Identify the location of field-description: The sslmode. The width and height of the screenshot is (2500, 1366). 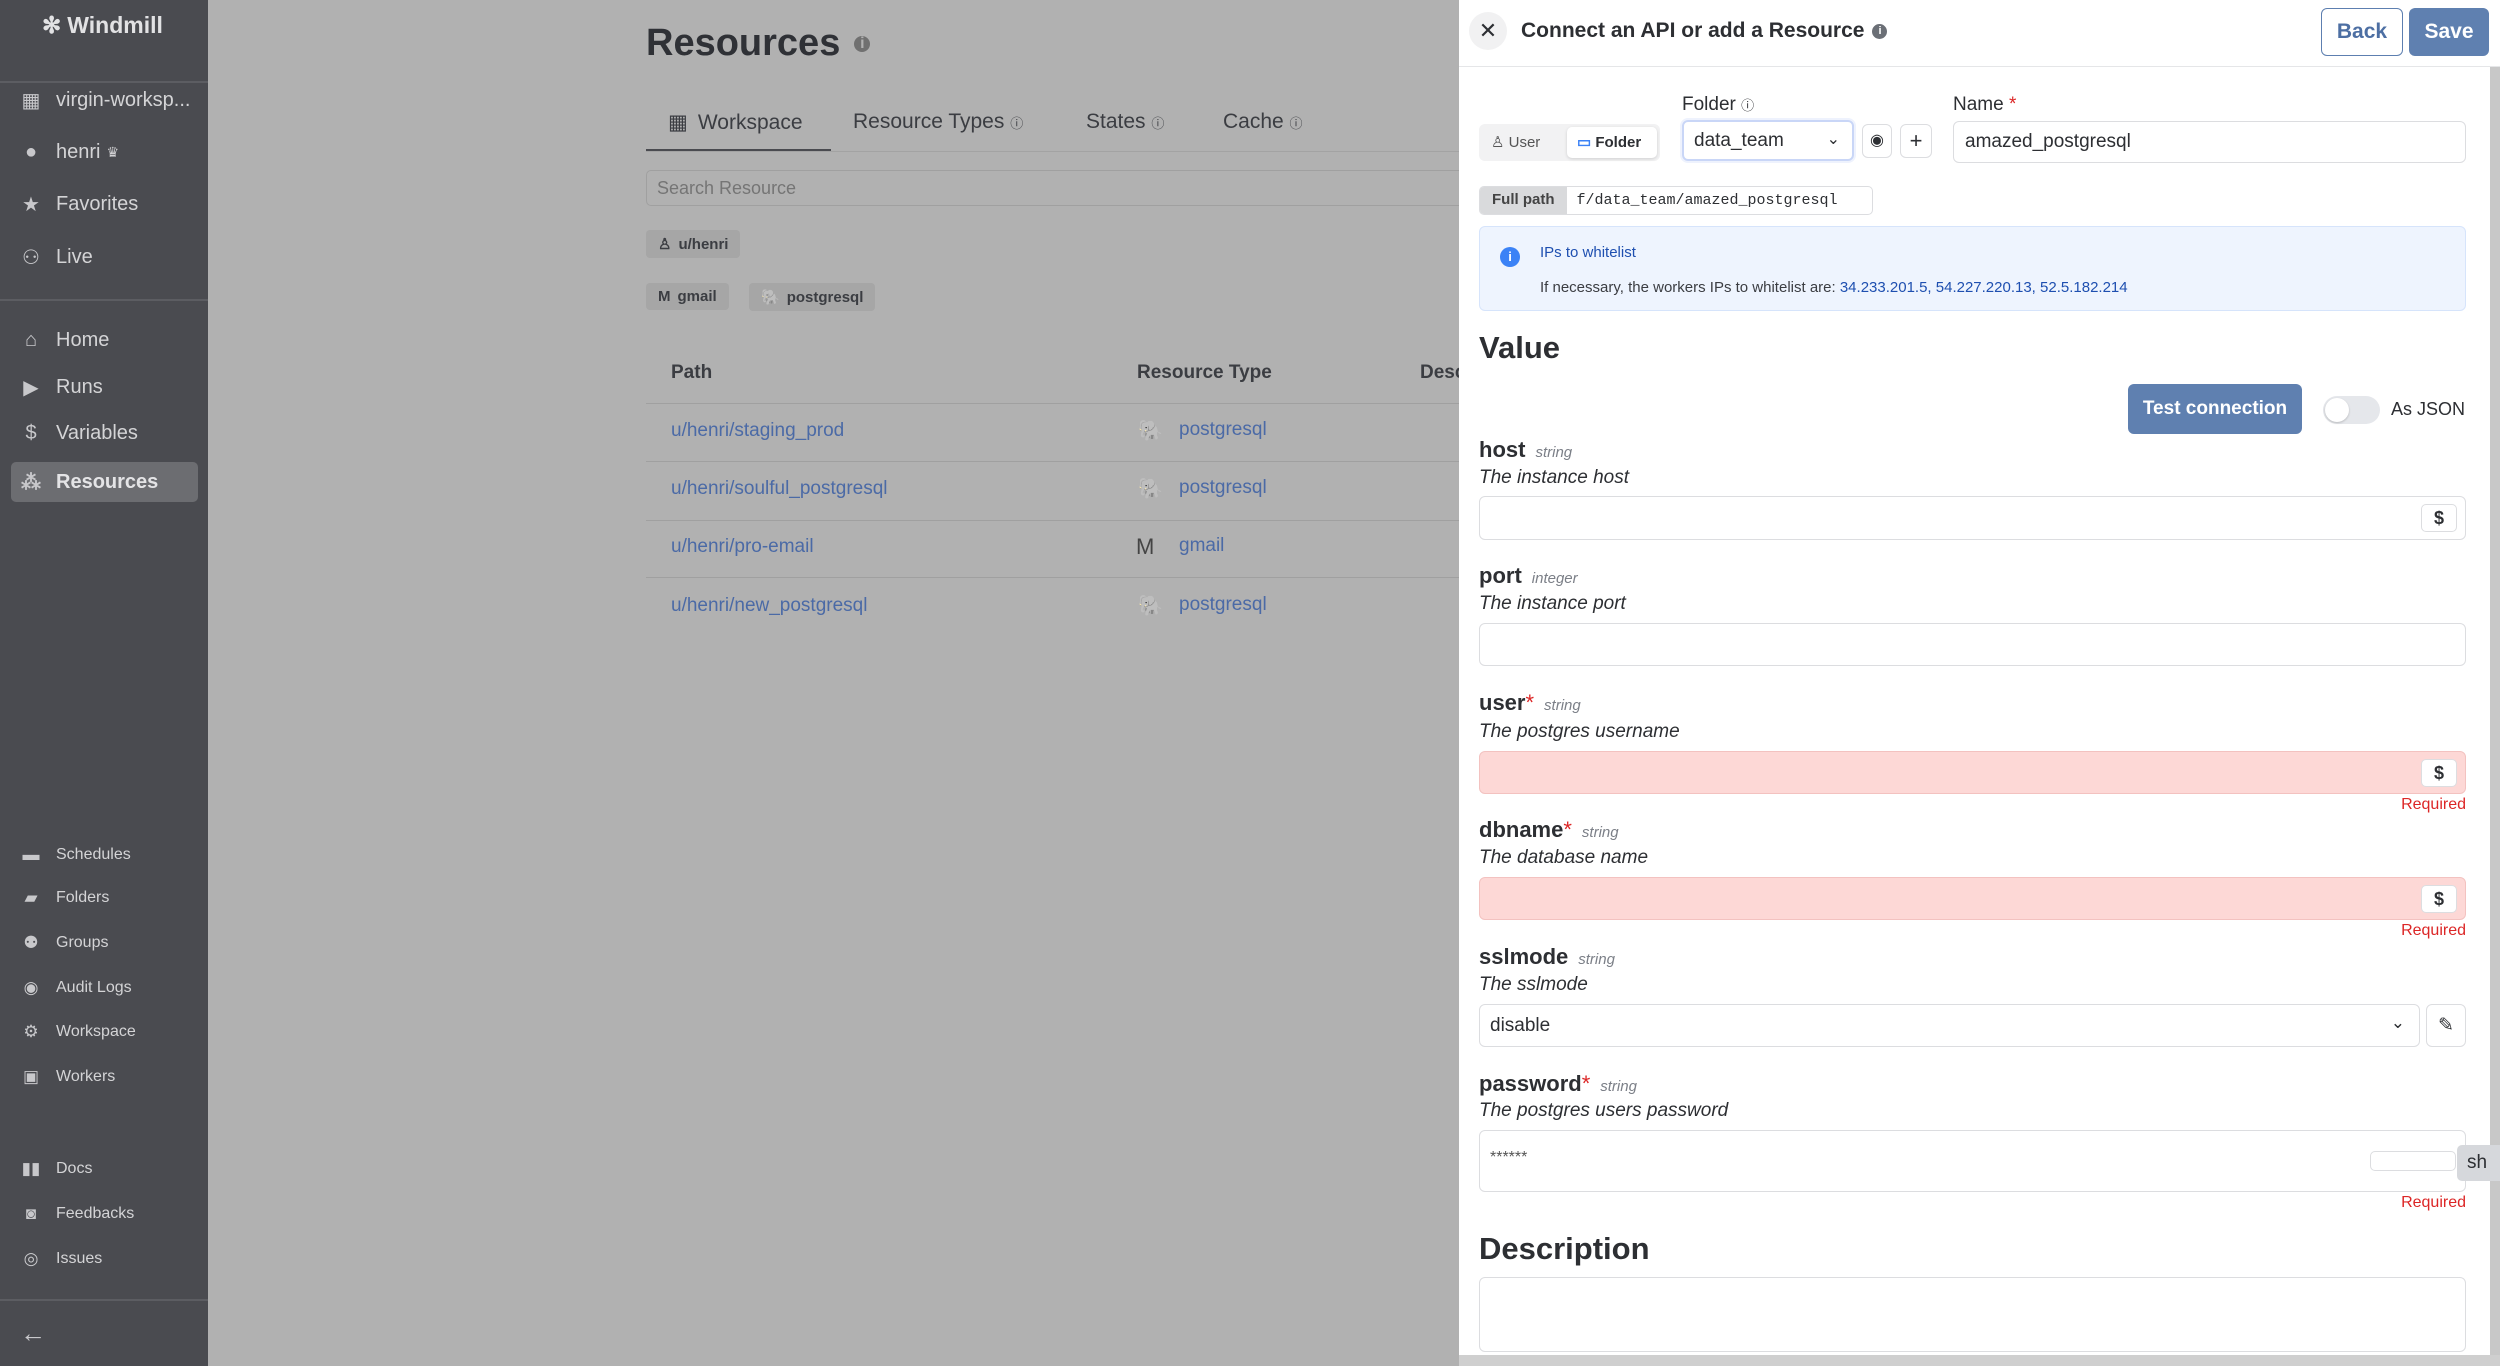
(1533, 984).